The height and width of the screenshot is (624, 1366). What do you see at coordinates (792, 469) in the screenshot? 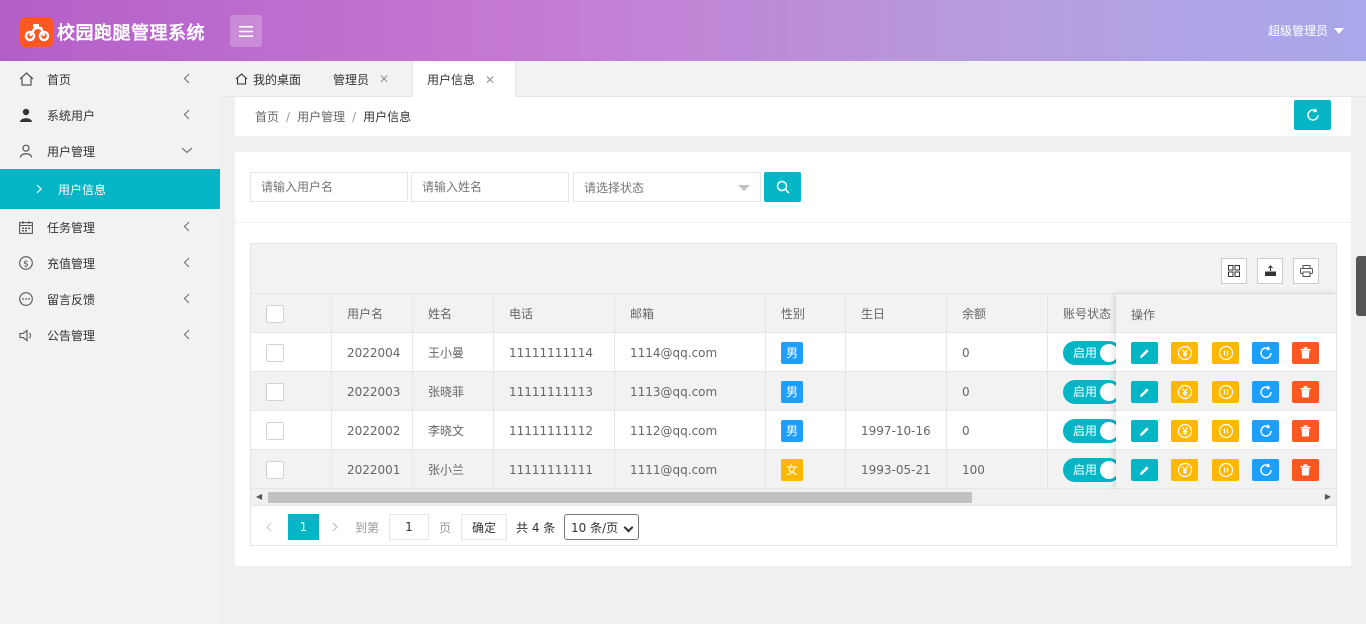
I see `gender-badge: 女` at bounding box center [792, 469].